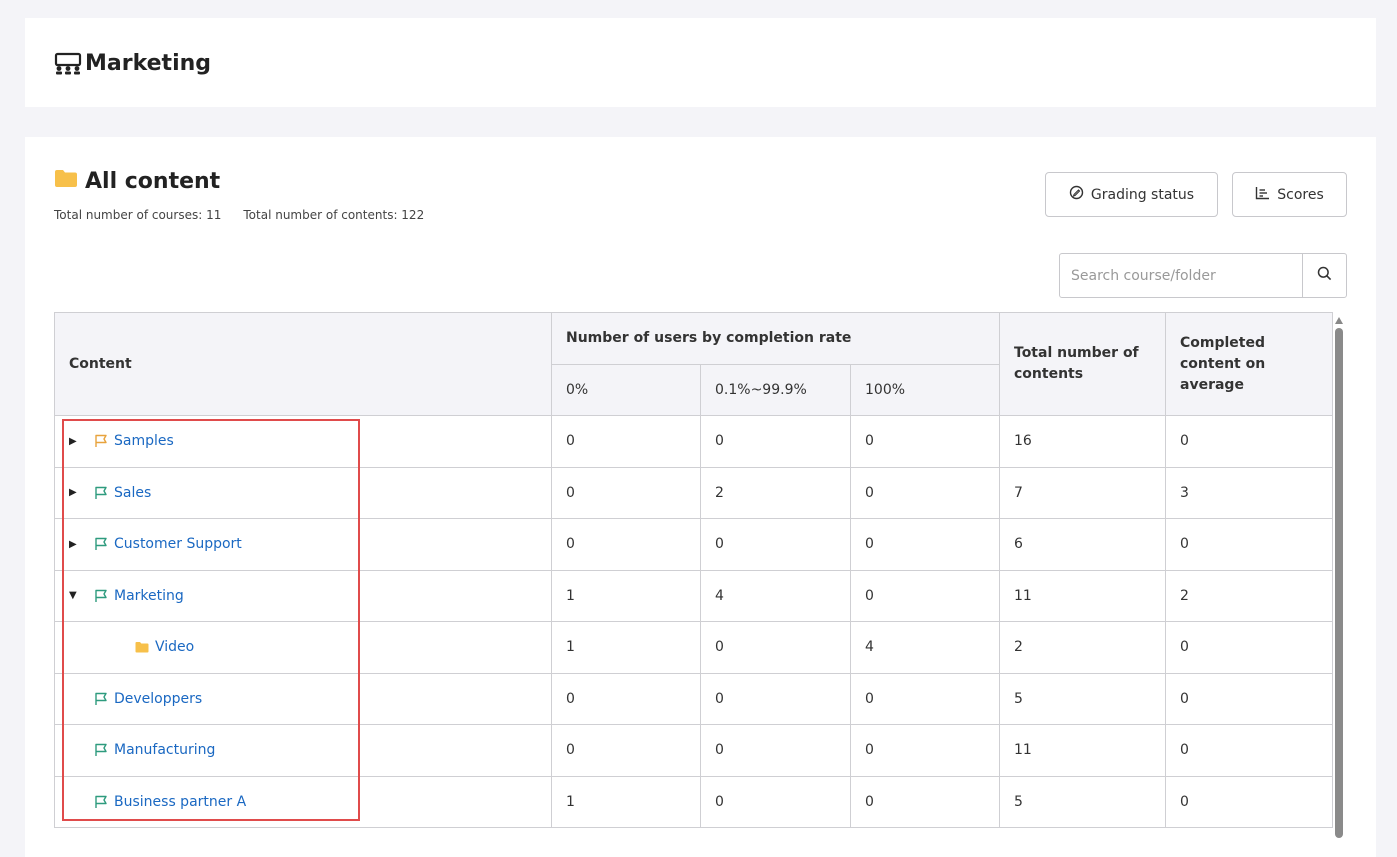  What do you see at coordinates (1082, 750) in the screenshot?
I see `cell-total: 11` at bounding box center [1082, 750].